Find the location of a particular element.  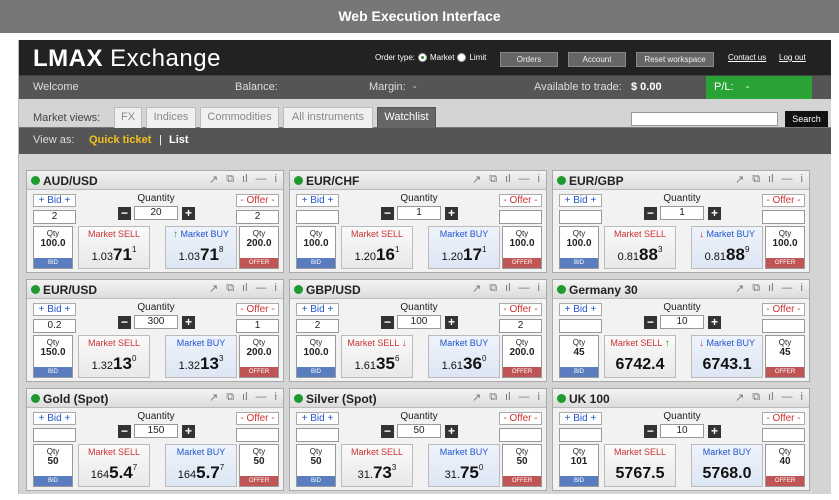

market-buy-button: Market BUY 31.750 is located at coordinates (464, 465).